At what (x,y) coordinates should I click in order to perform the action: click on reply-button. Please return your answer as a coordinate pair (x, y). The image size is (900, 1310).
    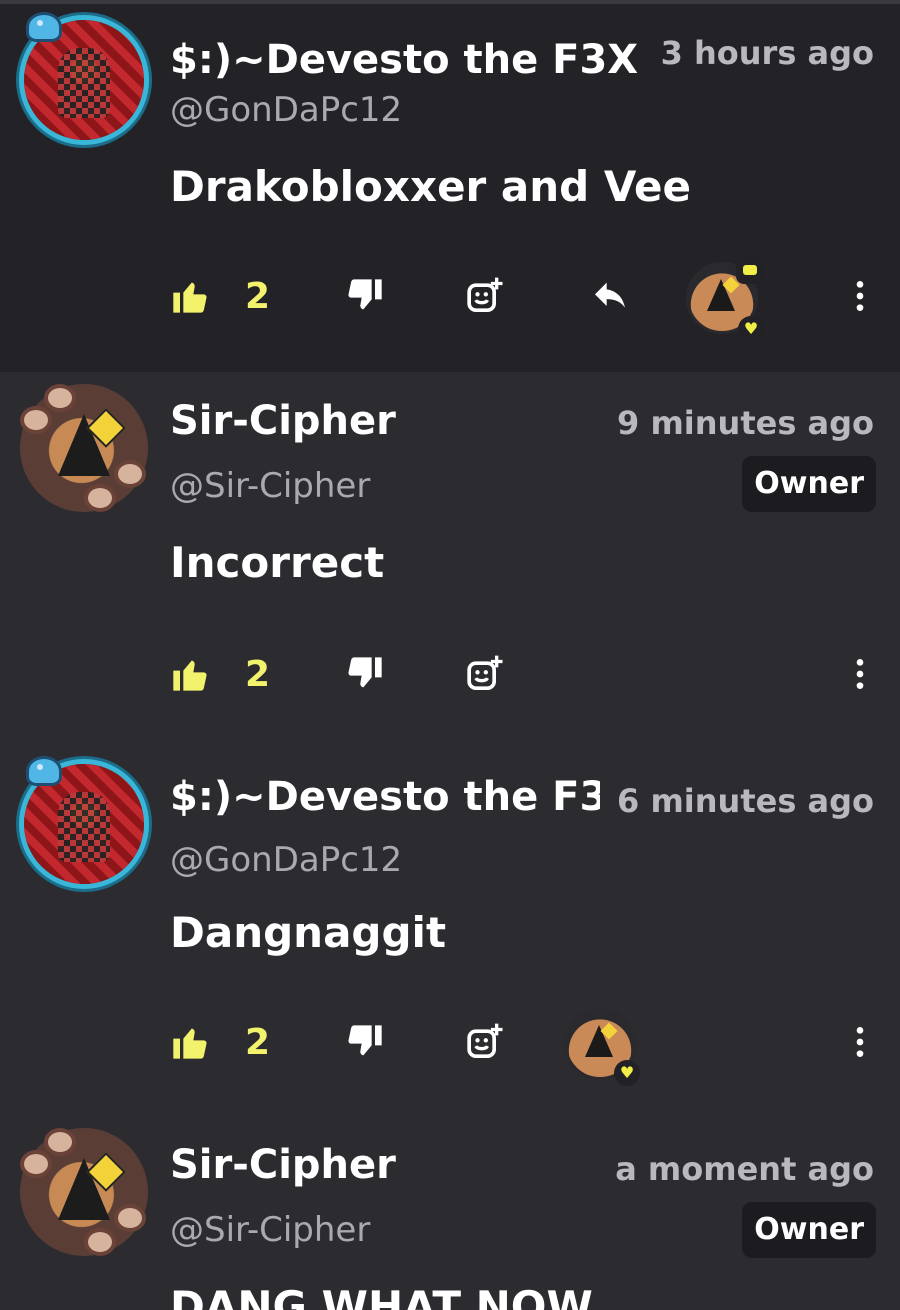
    Looking at the image, I should click on (610, 296).